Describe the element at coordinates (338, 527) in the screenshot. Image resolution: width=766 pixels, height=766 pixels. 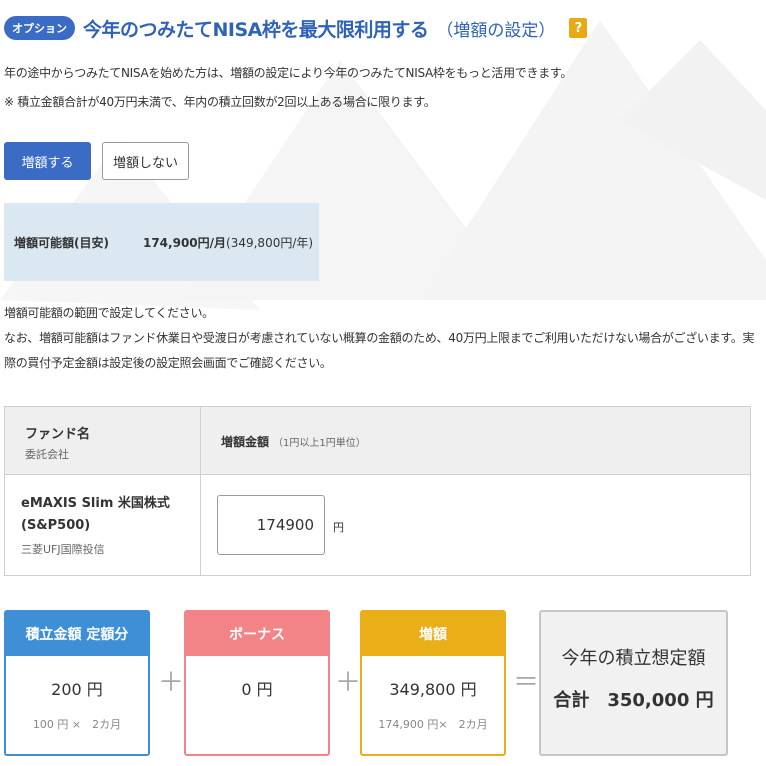
I see `amount-unit: 円` at that location.